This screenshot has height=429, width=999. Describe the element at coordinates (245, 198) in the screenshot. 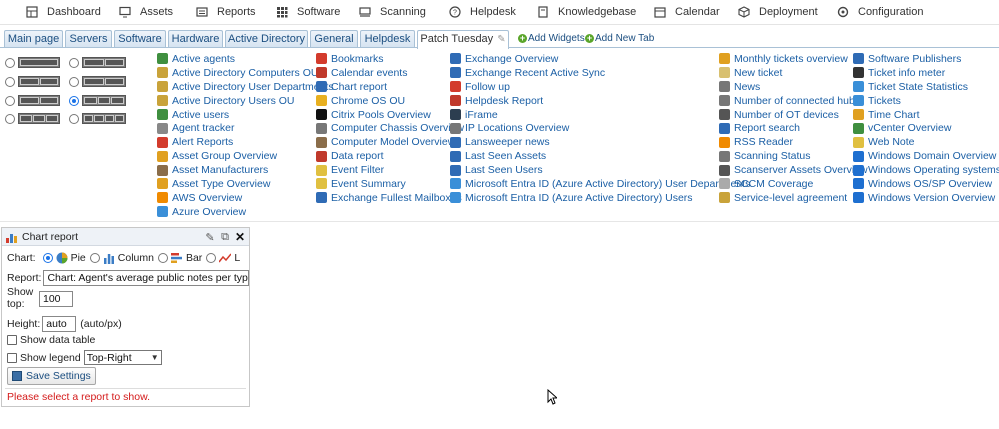

I see `widget-link: AWS Overview` at that location.